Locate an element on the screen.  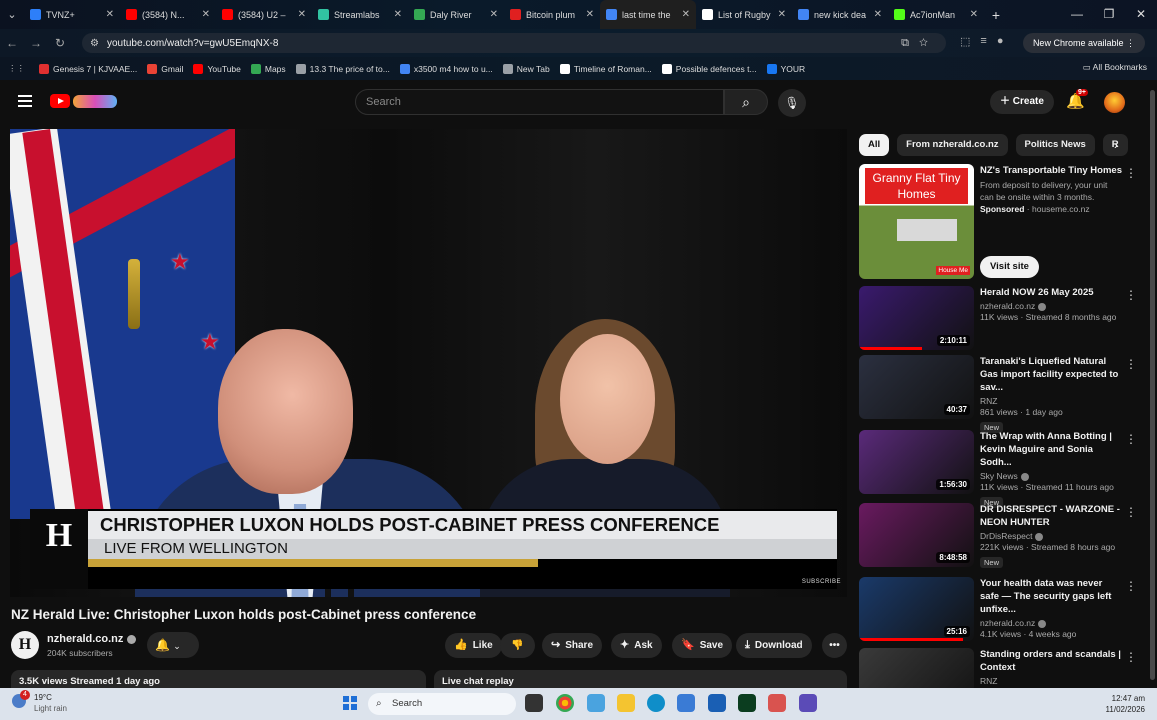
video-thumbnail: 8:48:58 is located at coordinates (916, 535).